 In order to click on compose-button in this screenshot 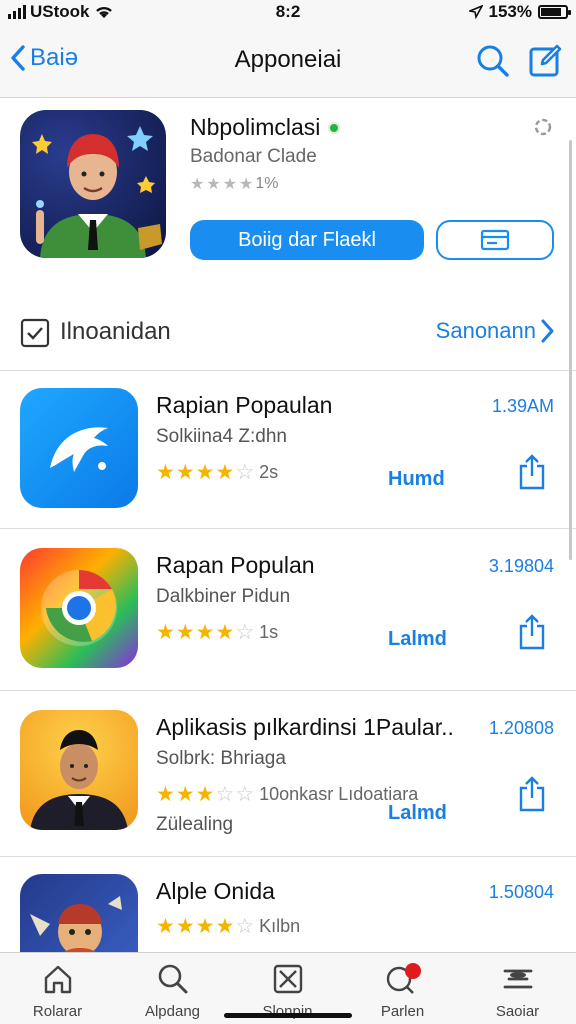, I will do `click(546, 62)`.